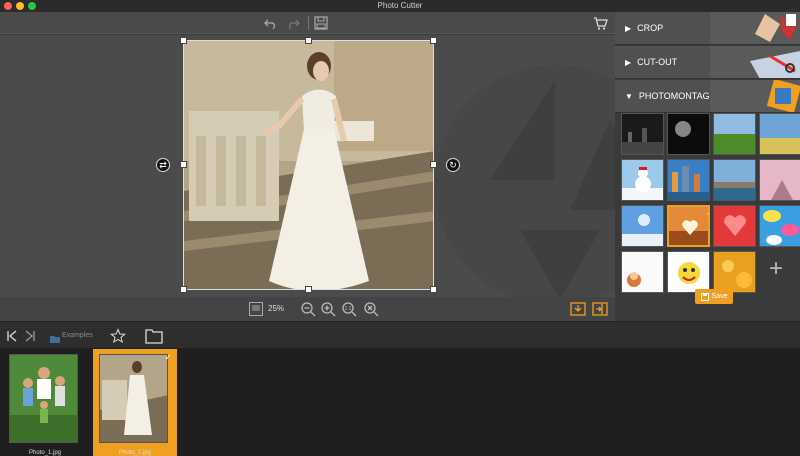 This screenshot has width=800, height=456. I want to click on export-icon, so click(578, 309).